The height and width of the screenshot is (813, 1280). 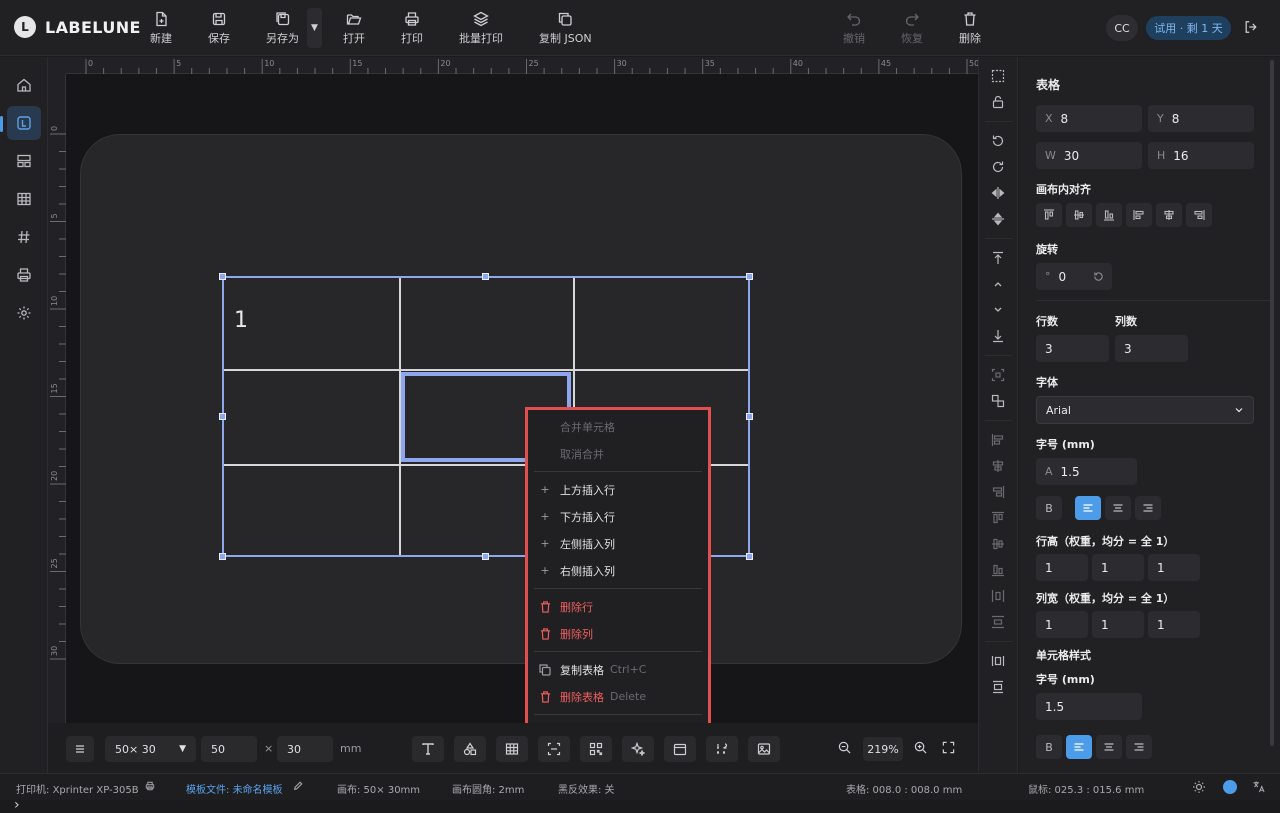 What do you see at coordinates (1118, 567) in the screenshot?
I see `row-height-input-2: 1` at bounding box center [1118, 567].